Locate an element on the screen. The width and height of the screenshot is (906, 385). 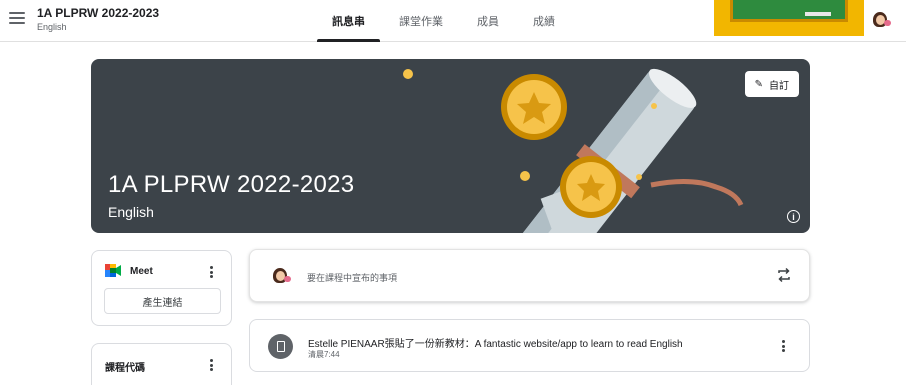
banner-class-subtitle: English is located at coordinates (131, 212).